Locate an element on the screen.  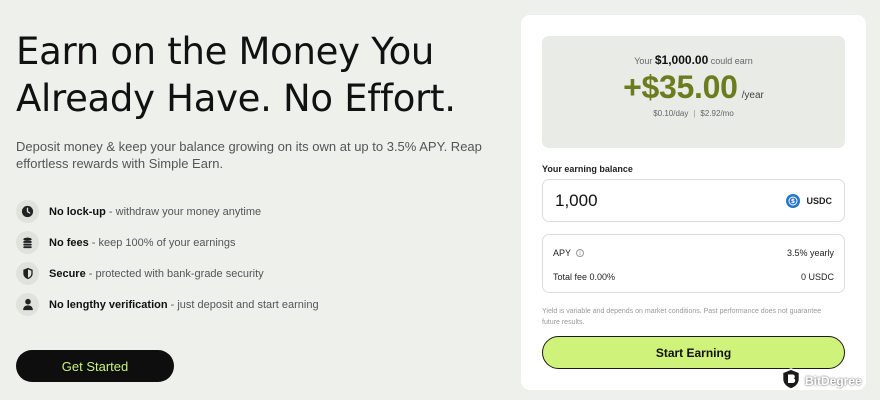
apy-row: APY i 3.5% yearly is located at coordinates (693, 253).